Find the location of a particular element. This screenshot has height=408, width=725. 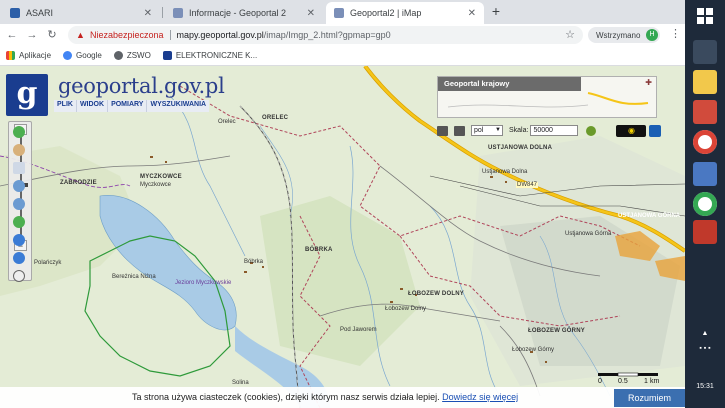

label-orelec-caps: ORELEC is located at coordinates (275, 118).